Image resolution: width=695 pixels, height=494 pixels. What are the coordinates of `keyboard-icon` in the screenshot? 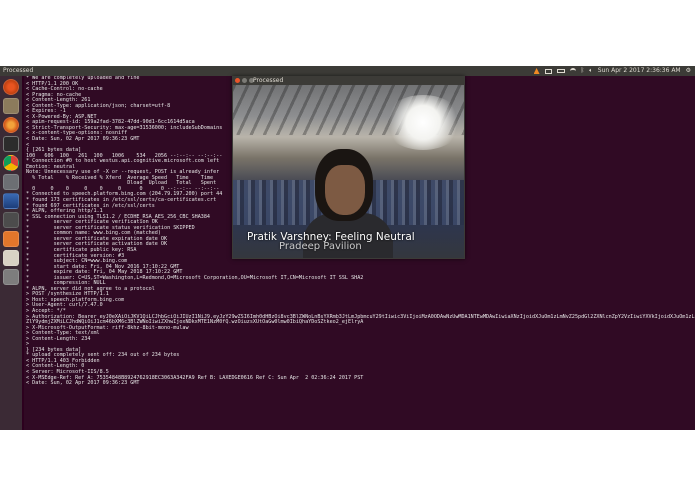 It's located at (548, 71).